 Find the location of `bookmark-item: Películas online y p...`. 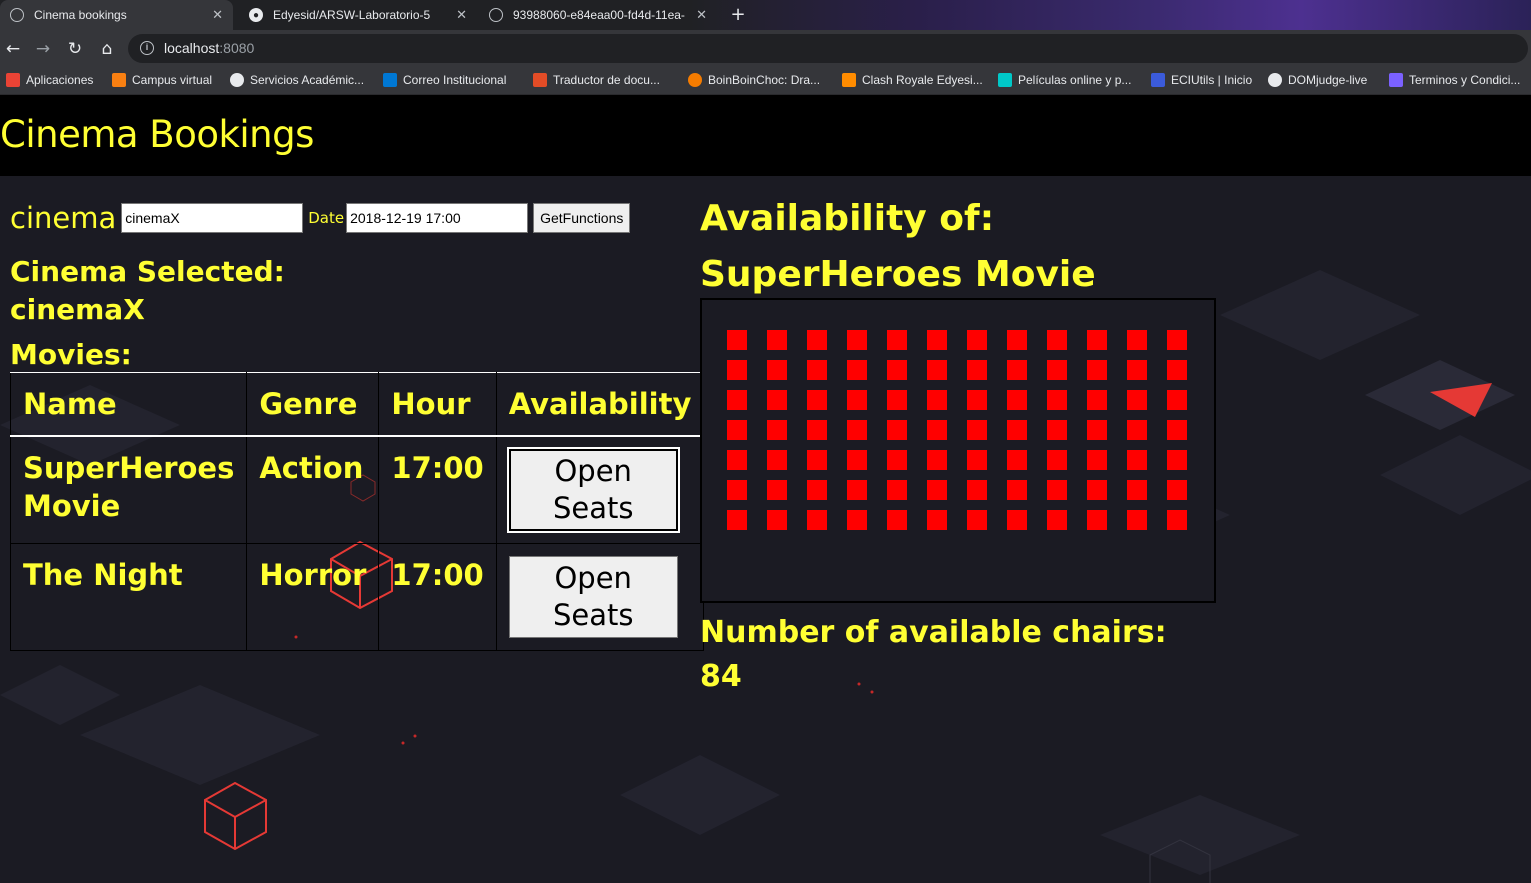

bookmark-item: Películas online y p... is located at coordinates (1064, 80).